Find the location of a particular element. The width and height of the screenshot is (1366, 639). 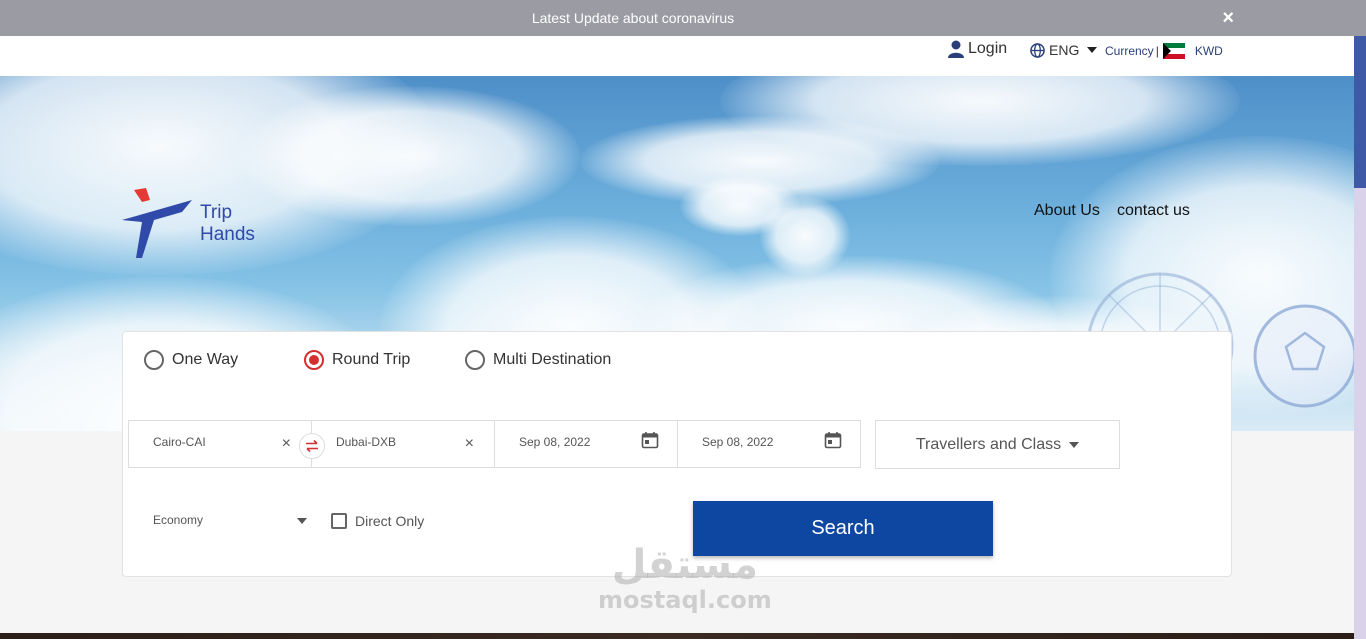

scrollbar-thumb is located at coordinates (1360, 112).